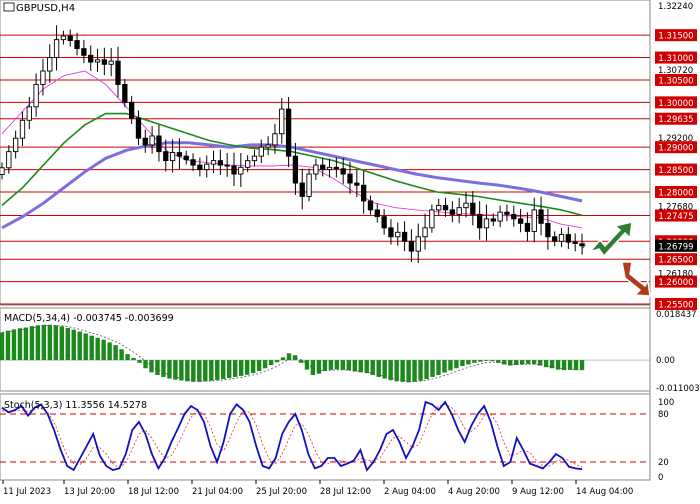 This screenshot has height=504, width=700. What do you see at coordinates (675, 217) in the screenshot?
I see `level-price-label: 1.27475` at bounding box center [675, 217].